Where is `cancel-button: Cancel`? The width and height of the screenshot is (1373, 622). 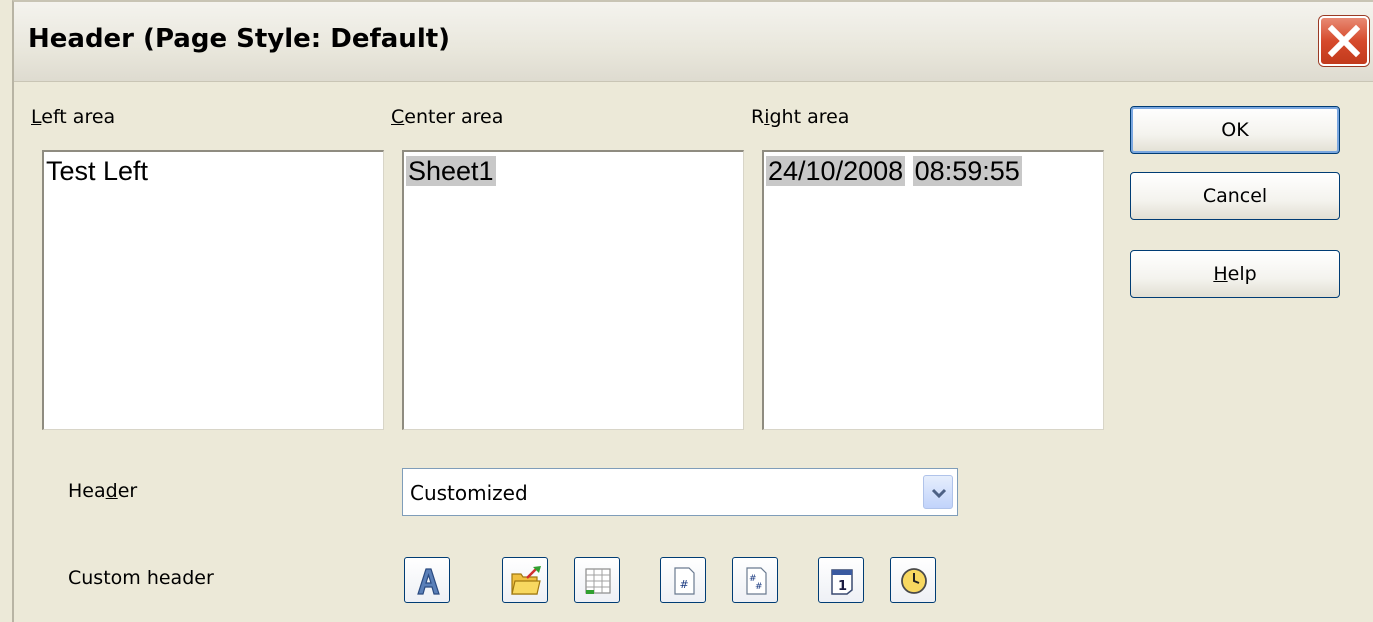
cancel-button: Cancel is located at coordinates (1235, 196).